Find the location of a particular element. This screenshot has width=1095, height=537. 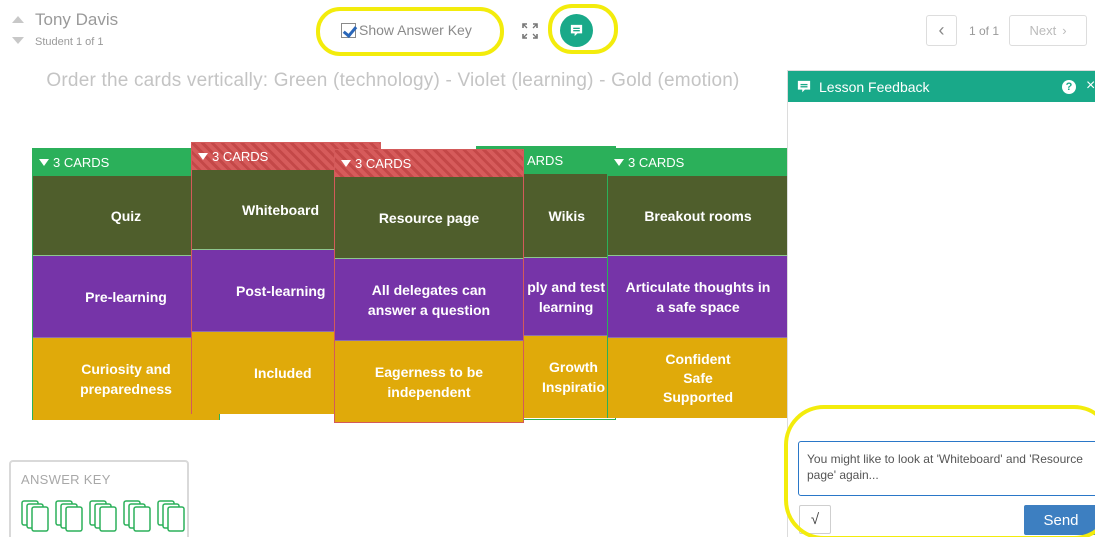

card-emotion: Eagerness to be independent is located at coordinates (429, 381).